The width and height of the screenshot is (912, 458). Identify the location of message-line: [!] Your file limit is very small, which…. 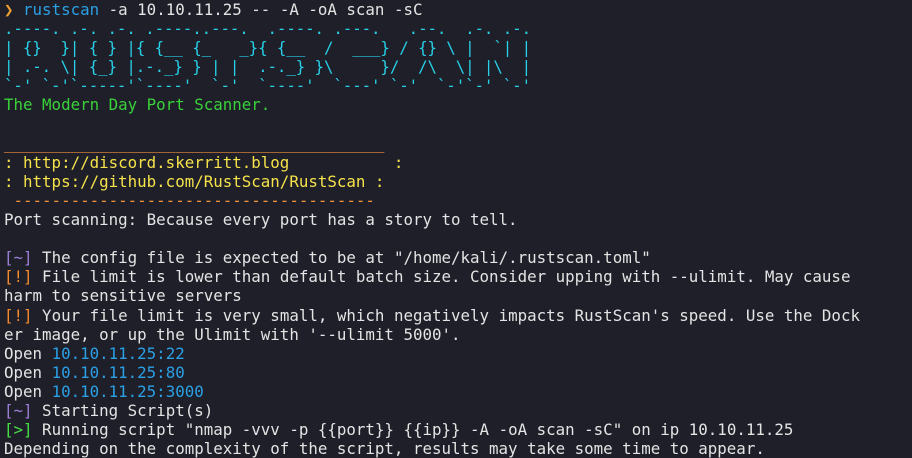
(458, 315).